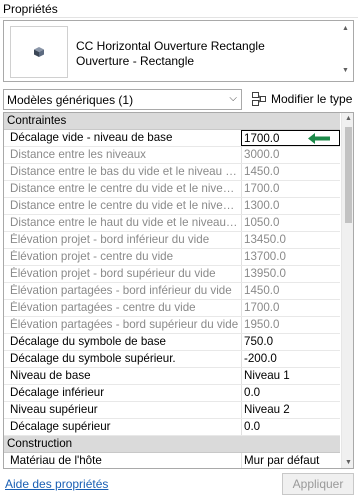 This screenshot has height=500, width=358. Describe the element at coordinates (290, 342) in the screenshot. I see `property-value-input: 750.0` at that location.